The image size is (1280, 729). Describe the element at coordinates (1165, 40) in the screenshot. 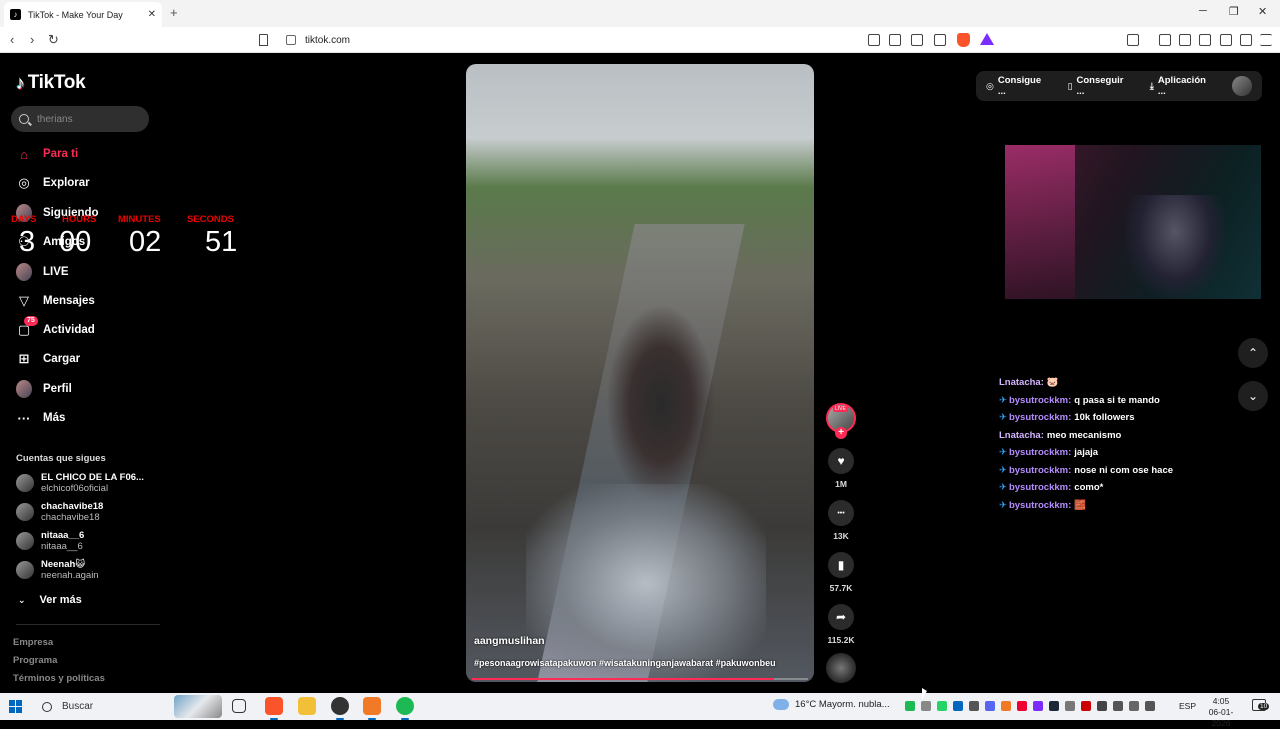

I see `media-icon` at that location.